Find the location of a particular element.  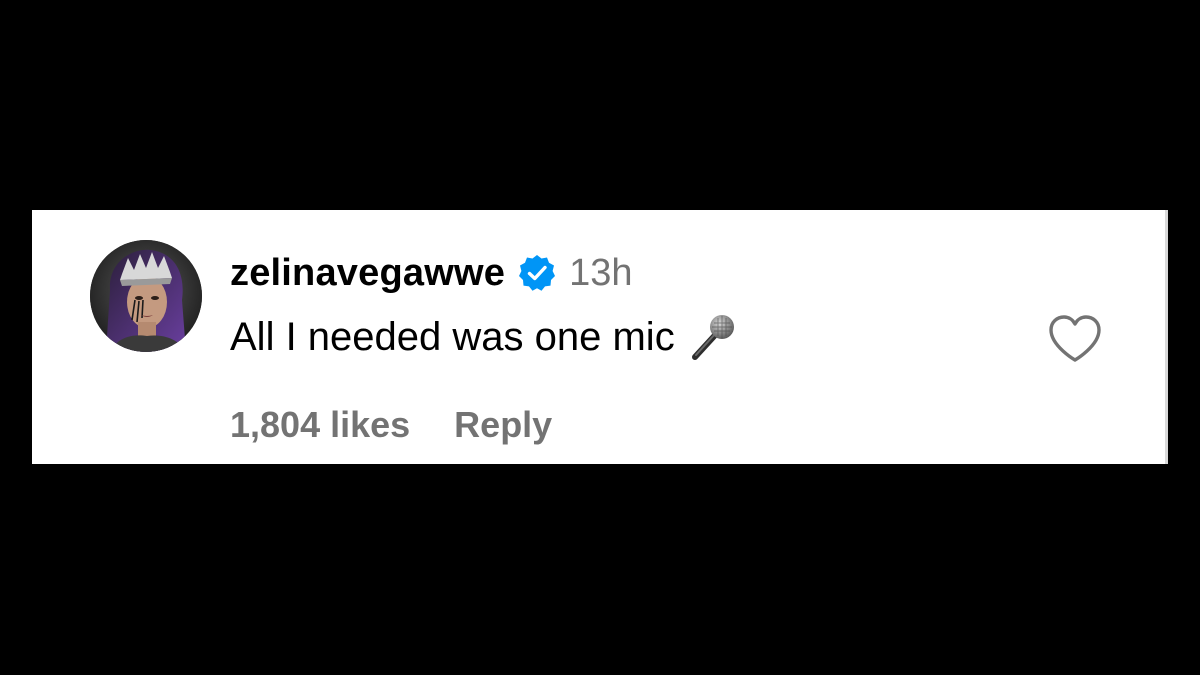

avatar is located at coordinates (146, 296).